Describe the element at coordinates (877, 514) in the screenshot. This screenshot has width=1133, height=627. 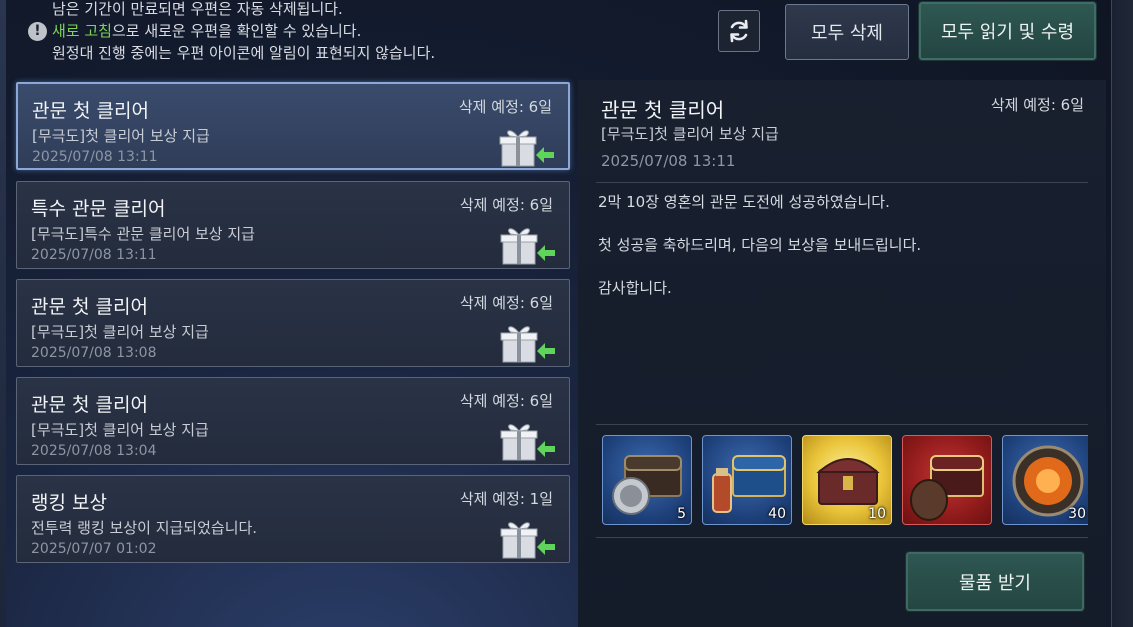
I see `reward-count: 10` at that location.